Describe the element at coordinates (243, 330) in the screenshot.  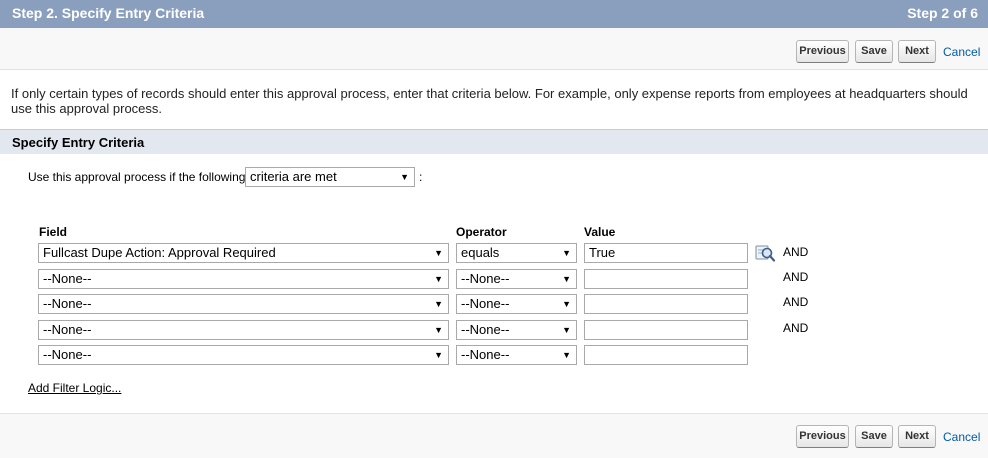
I see `filter-field-select-4: --None-- ▼` at that location.